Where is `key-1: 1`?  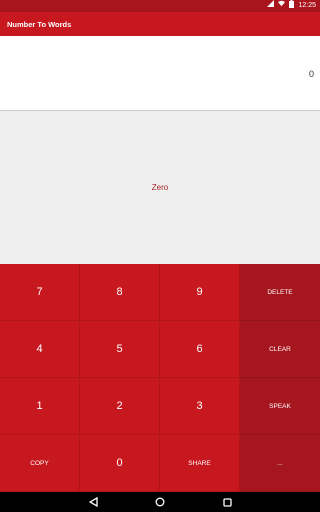
key-1: 1 is located at coordinates (40, 406).